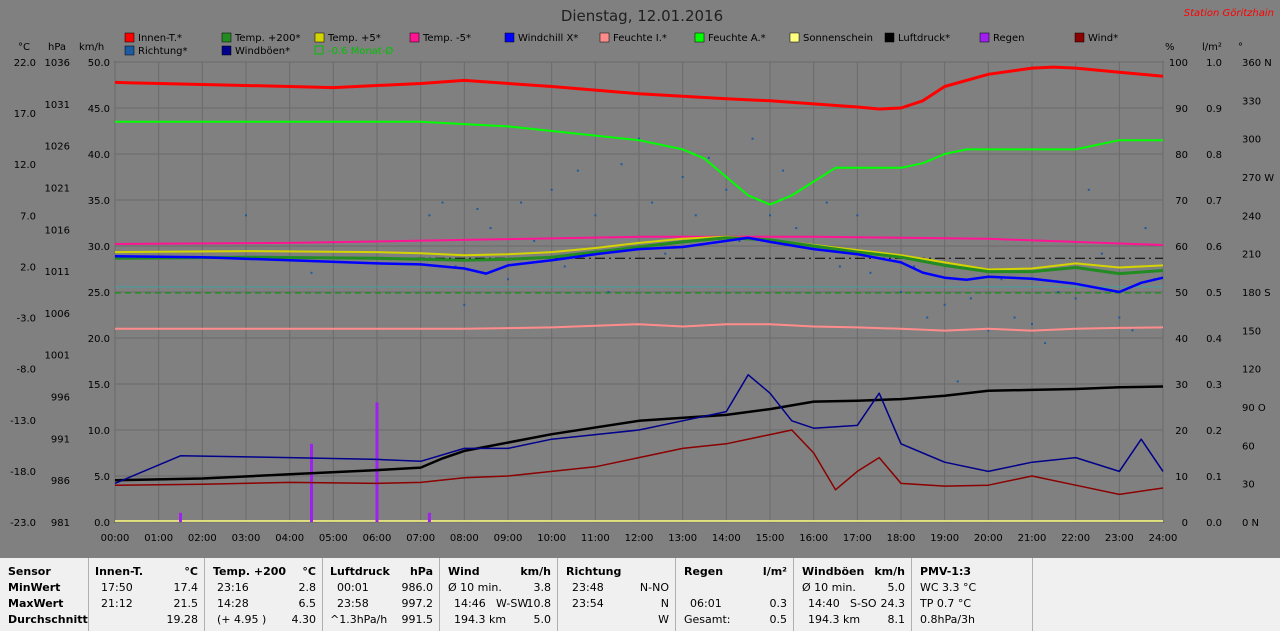 The width and height of the screenshot is (1280, 631). What do you see at coordinates (639, 538) in the screenshot?
I see `tick-time: 12:00` at bounding box center [639, 538].